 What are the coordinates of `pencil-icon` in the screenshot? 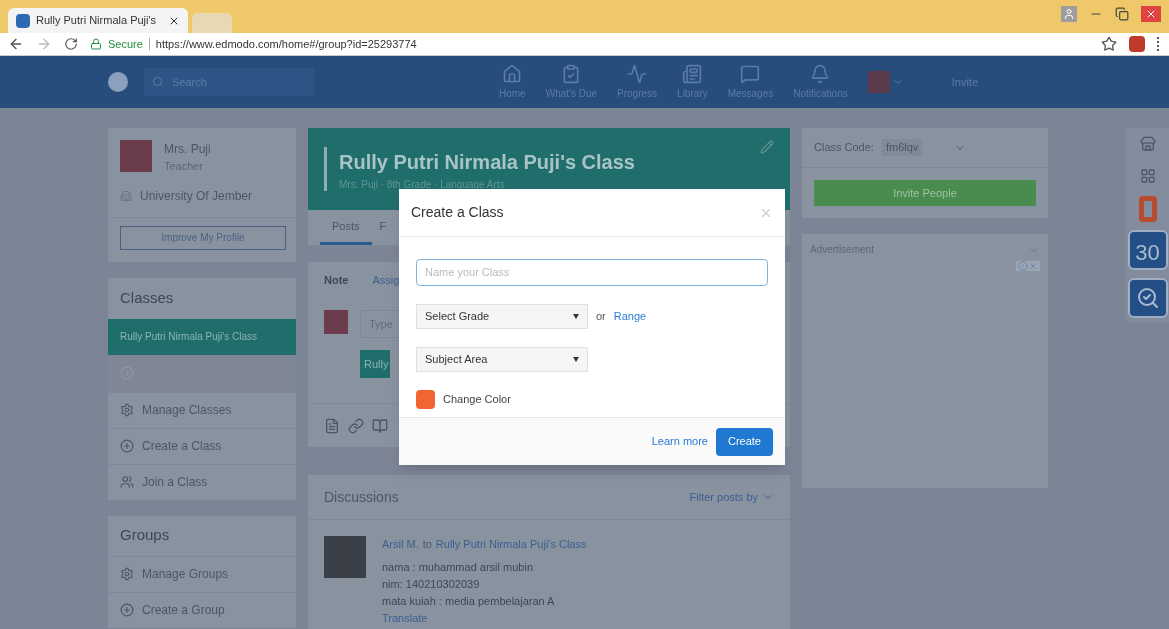 It's located at (767, 147).